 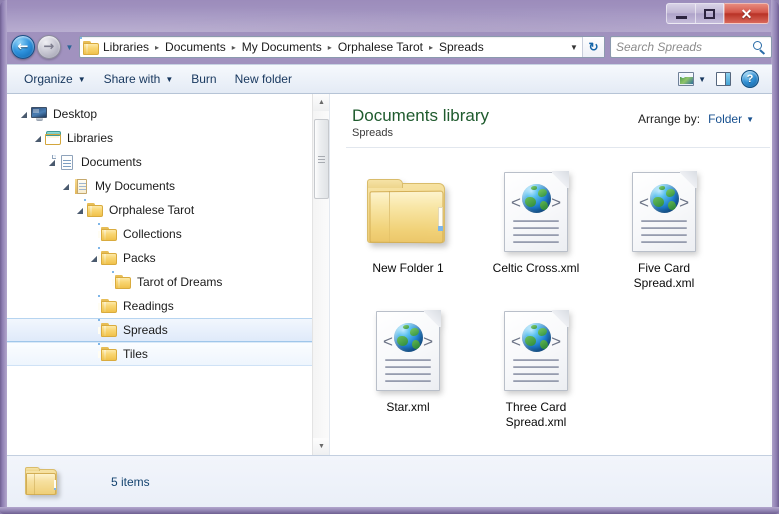 I want to click on scrollbar-grip-icon, so click(x=321, y=159).